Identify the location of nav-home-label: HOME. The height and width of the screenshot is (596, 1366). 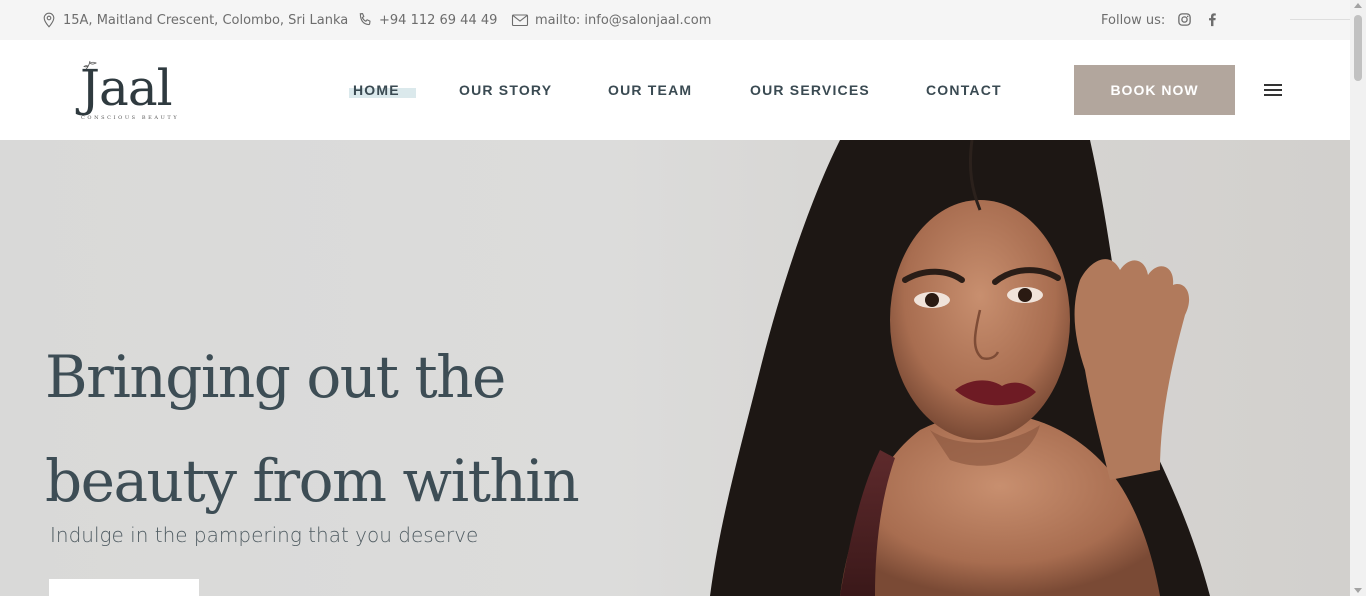
(376, 90).